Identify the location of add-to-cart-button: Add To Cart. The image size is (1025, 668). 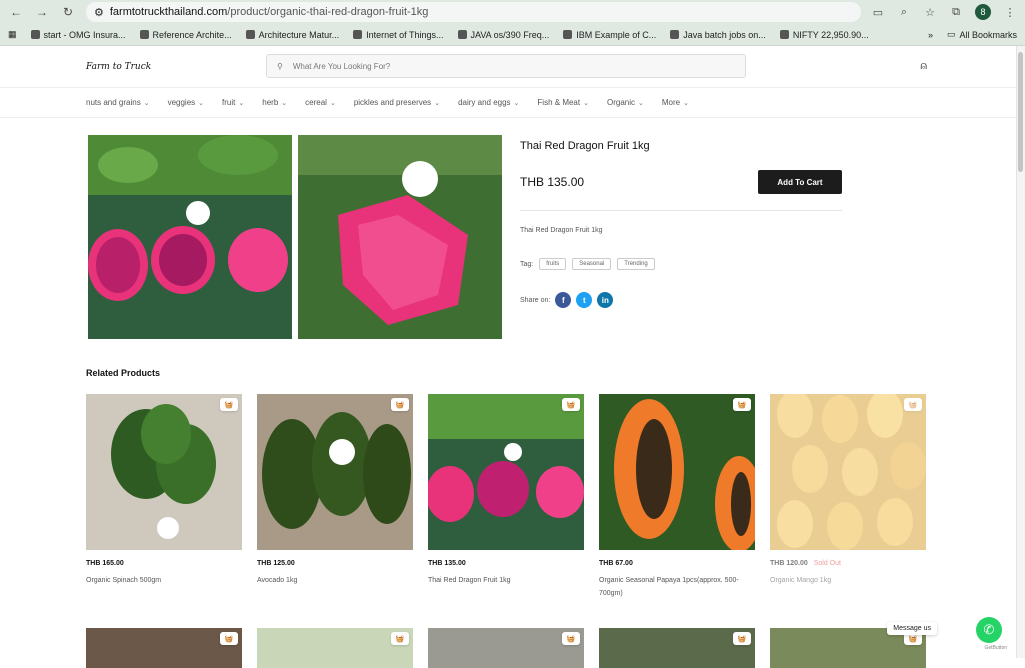
(800, 182).